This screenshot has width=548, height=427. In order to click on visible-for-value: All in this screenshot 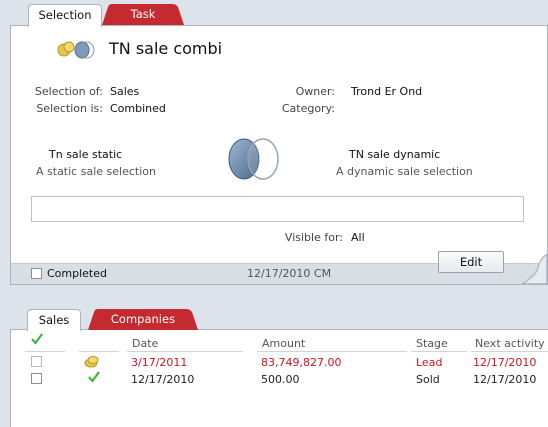, I will do `click(358, 237)`.